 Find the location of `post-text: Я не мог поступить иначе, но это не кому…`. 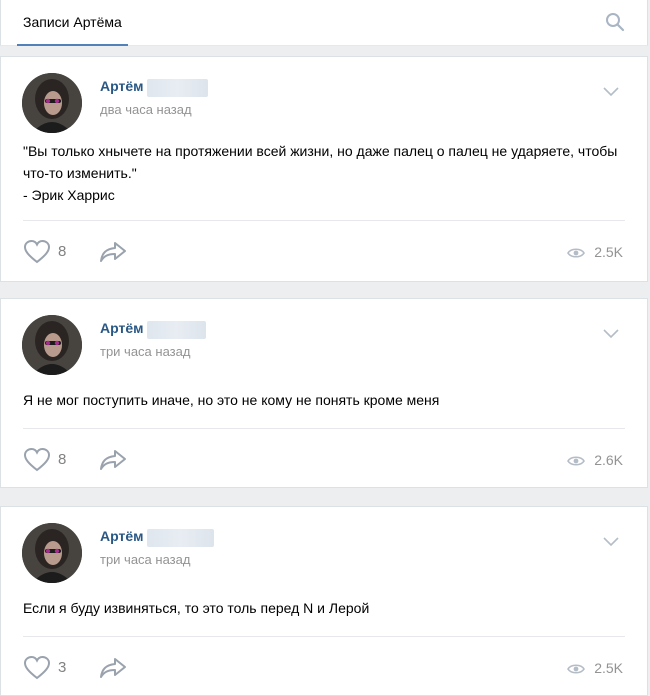

post-text: Я не мог поступить иначе, но это не кому… is located at coordinates (231, 400).